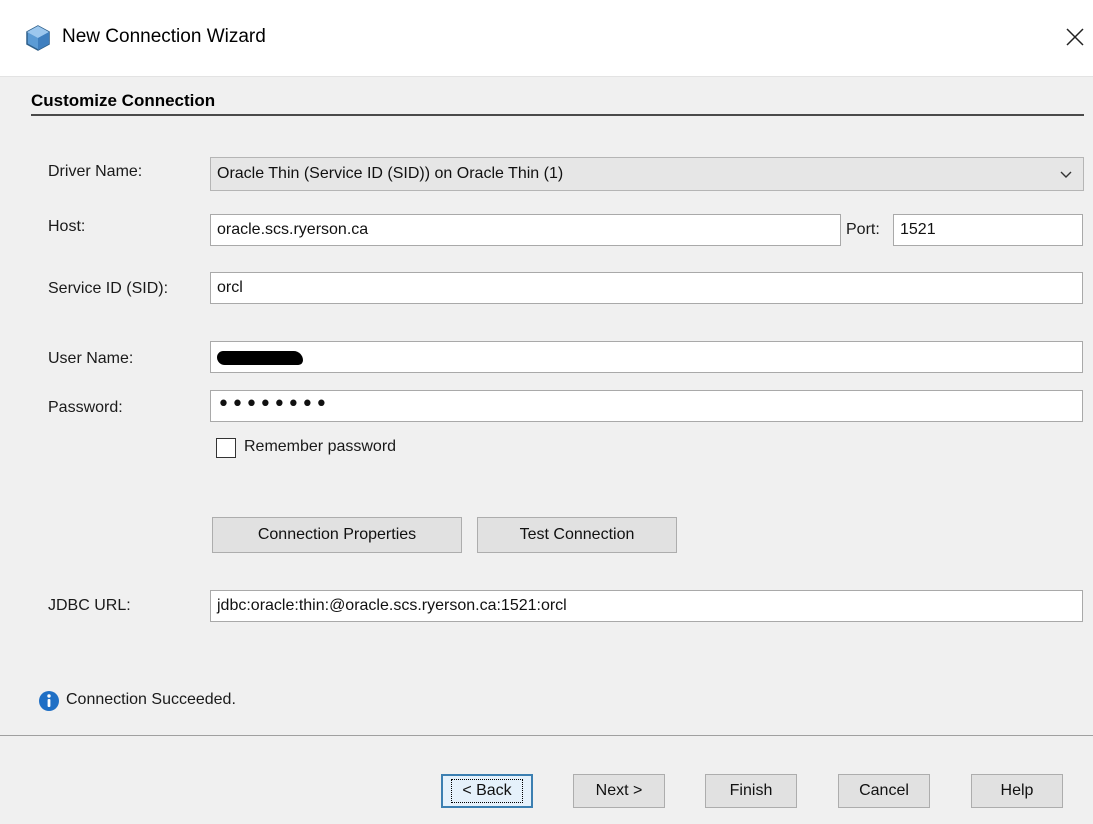 This screenshot has width=1093, height=824. I want to click on test-connection-button: Test Connection, so click(577, 535).